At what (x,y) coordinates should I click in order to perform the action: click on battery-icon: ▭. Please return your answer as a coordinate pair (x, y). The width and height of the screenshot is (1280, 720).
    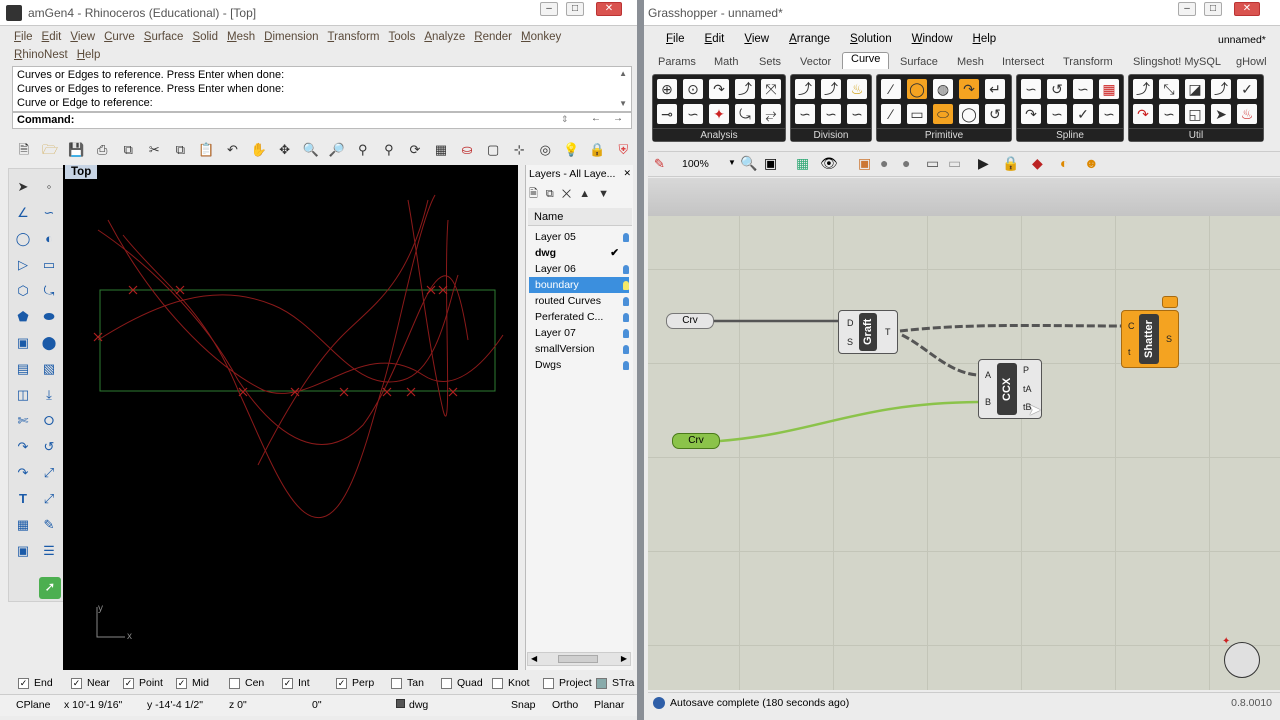
    Looking at the image, I should click on (932, 163).